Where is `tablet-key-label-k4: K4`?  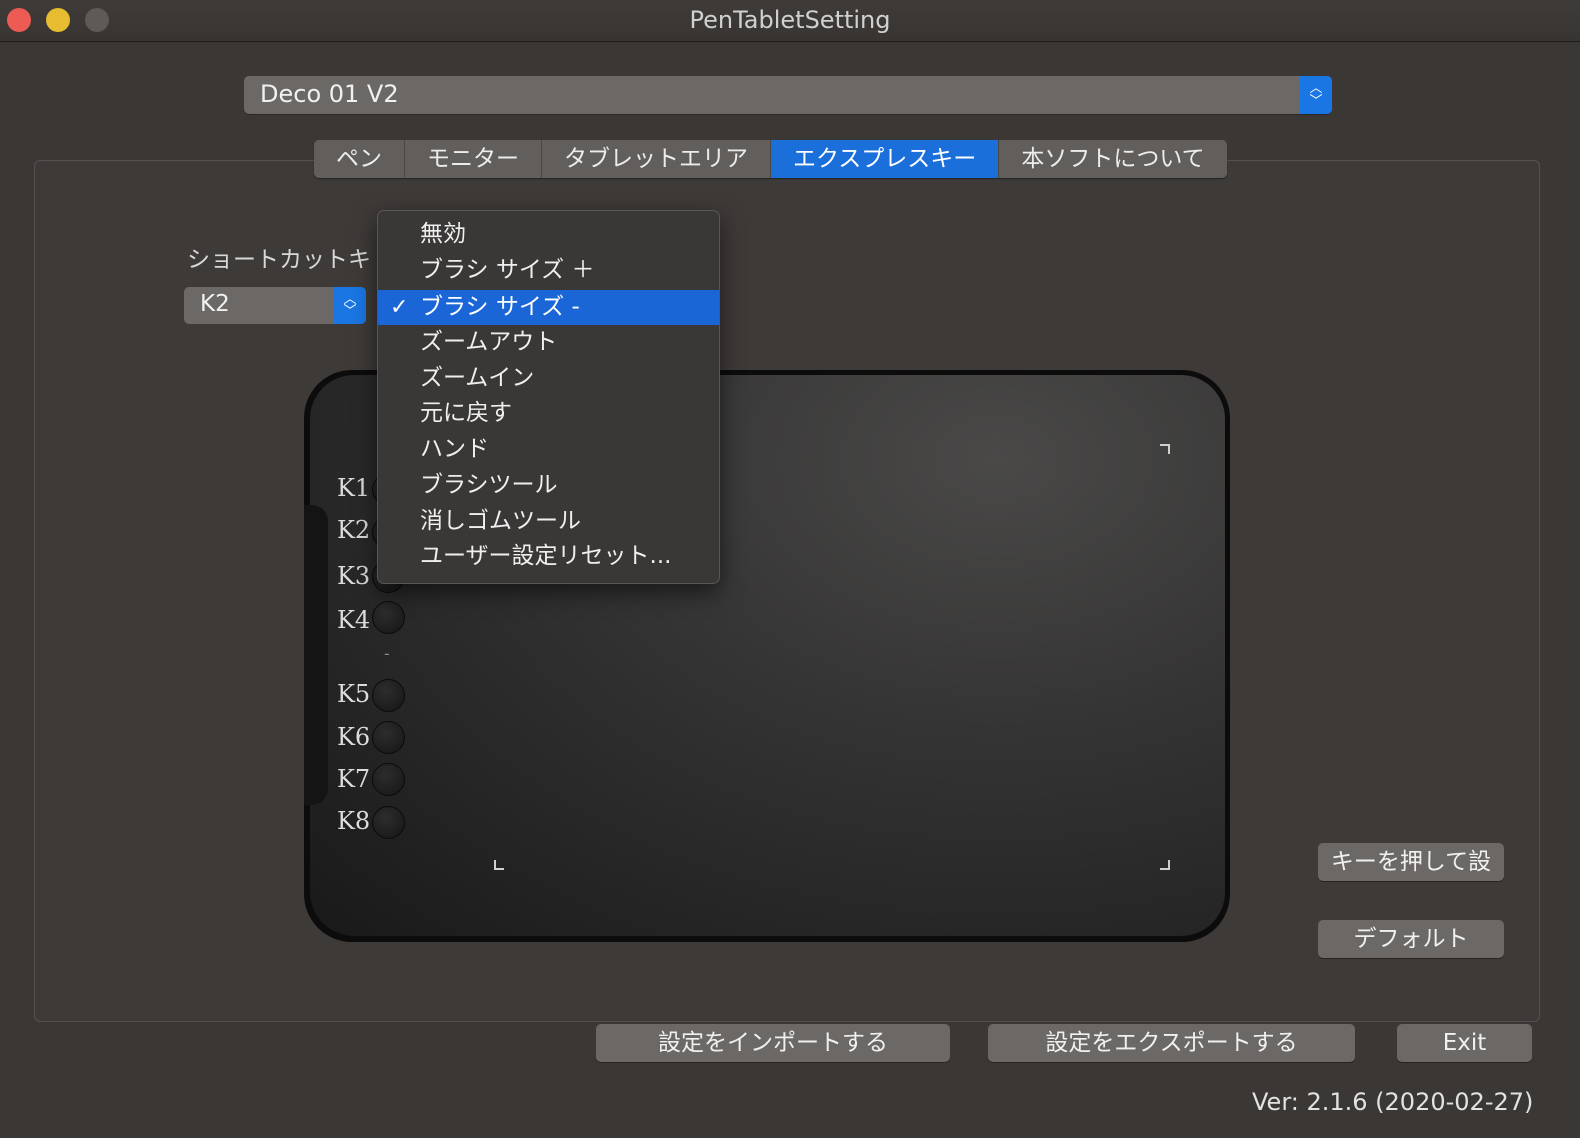 tablet-key-label-k4: K4 is located at coordinates (354, 620).